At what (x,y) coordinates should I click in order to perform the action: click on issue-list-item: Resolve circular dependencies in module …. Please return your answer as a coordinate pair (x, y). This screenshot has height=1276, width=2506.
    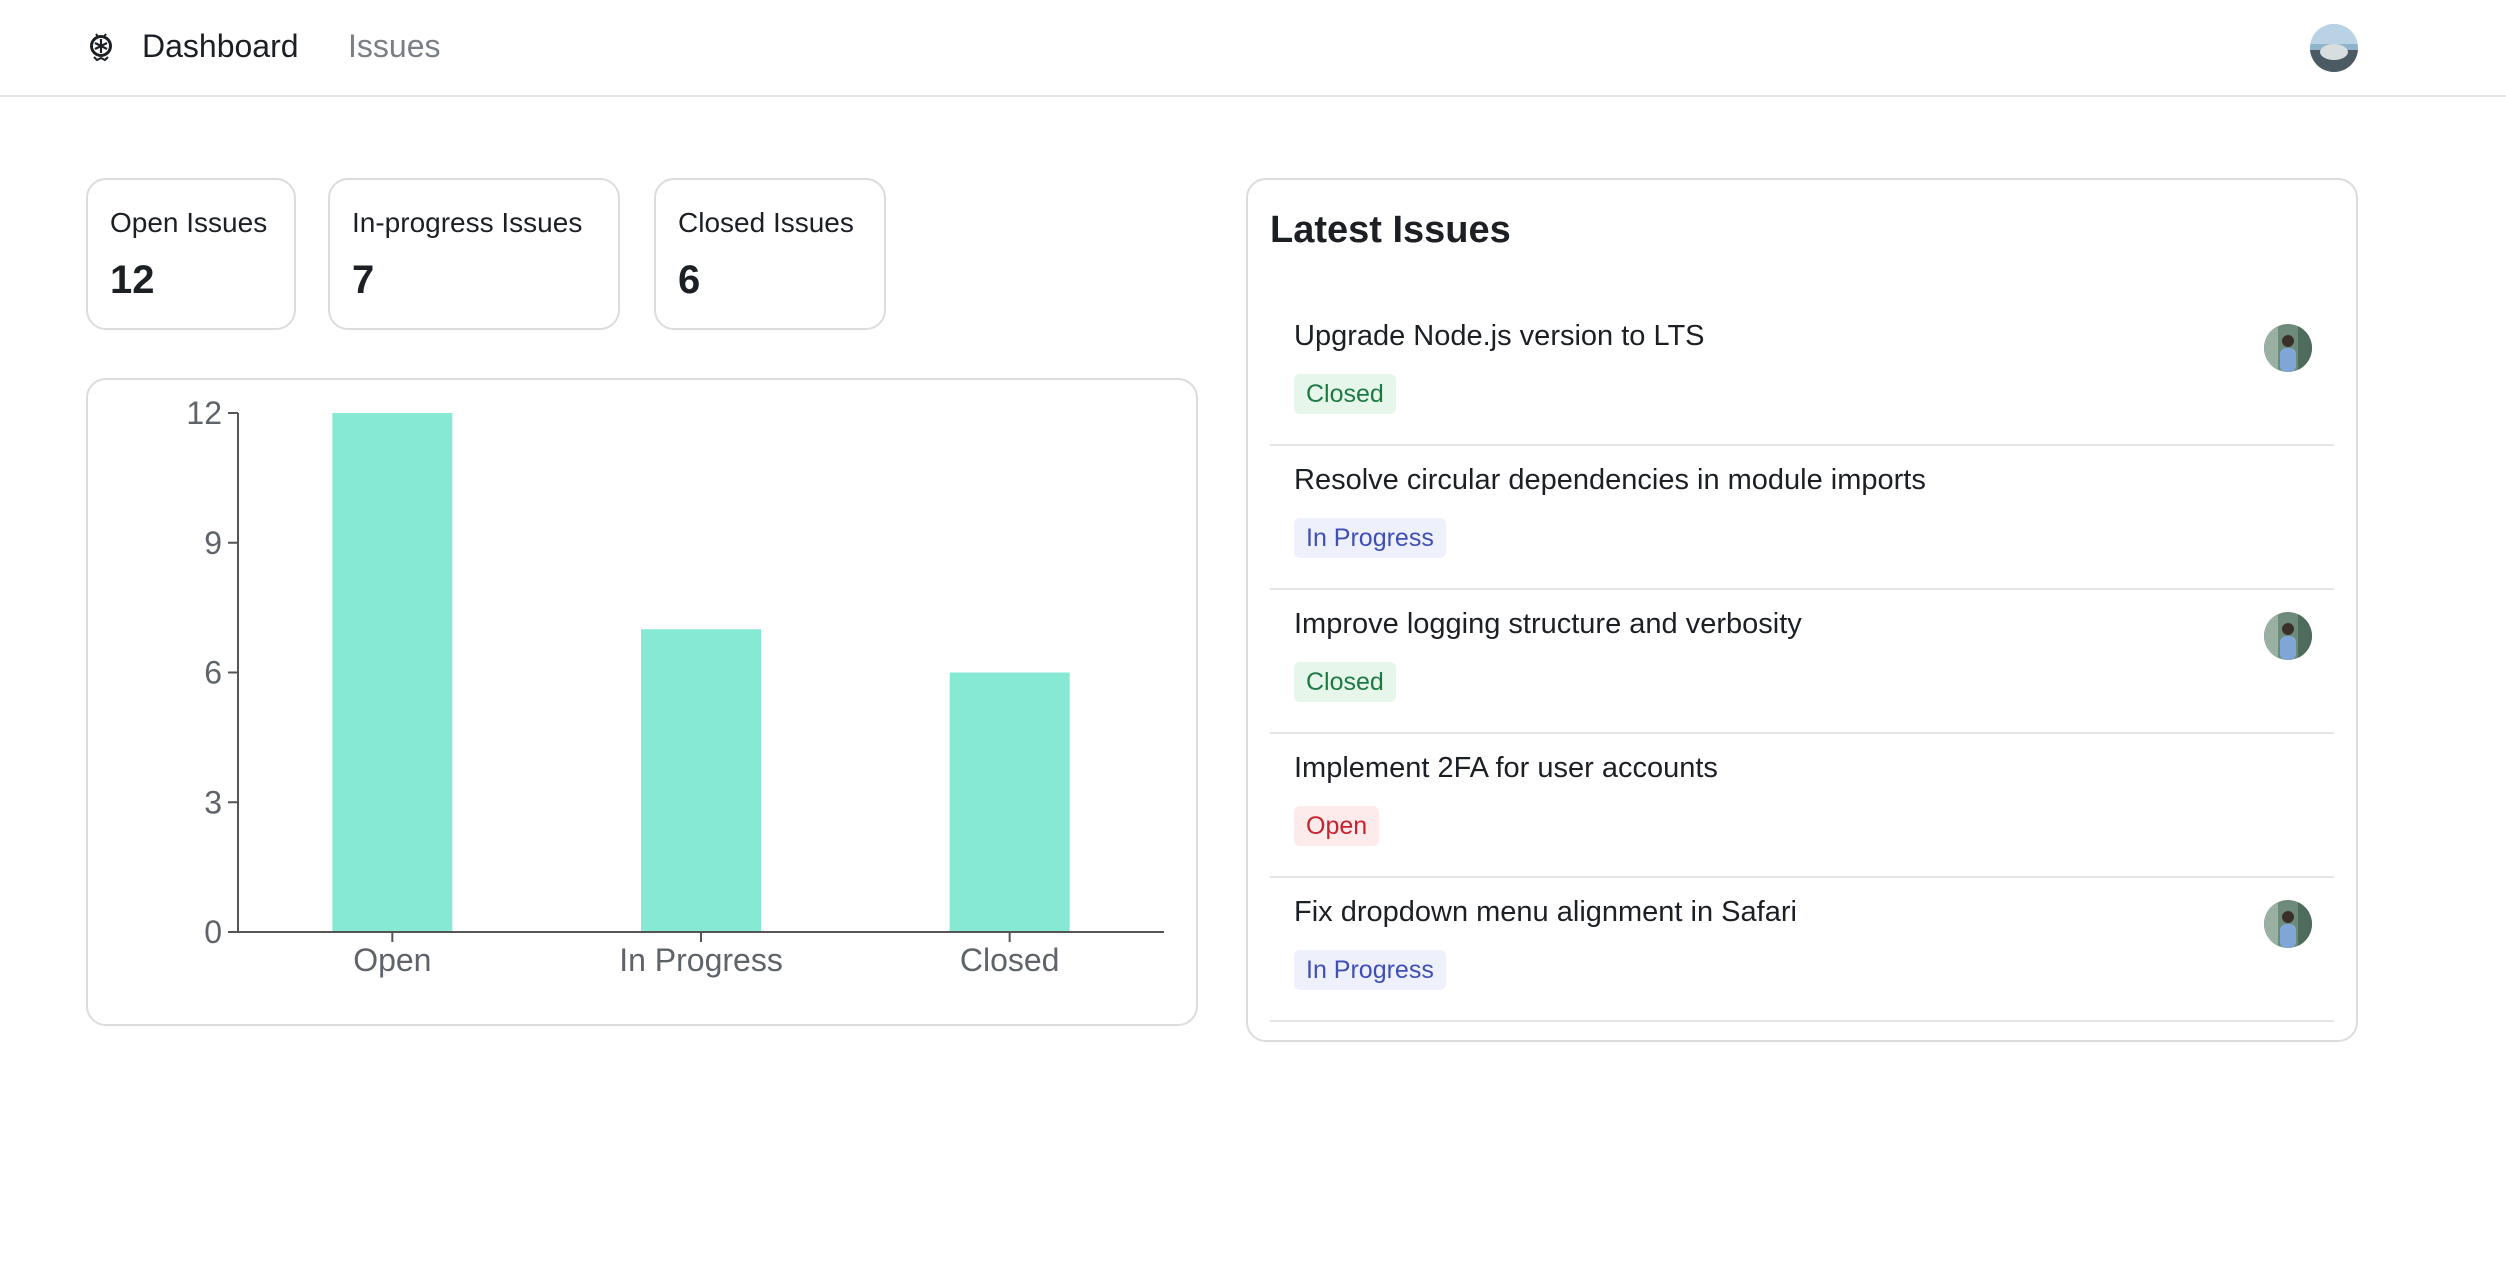
    Looking at the image, I should click on (1802, 518).